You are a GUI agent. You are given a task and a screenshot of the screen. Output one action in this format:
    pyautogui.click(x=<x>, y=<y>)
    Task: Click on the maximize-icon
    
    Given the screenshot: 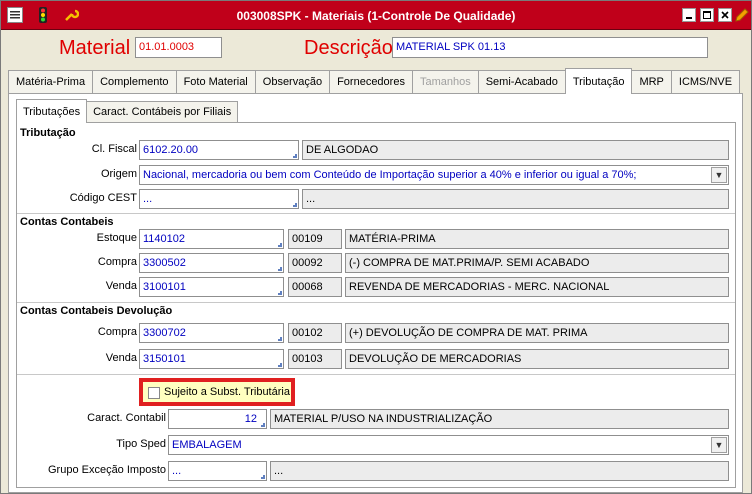 What is the action you would take?
    pyautogui.click(x=707, y=15)
    